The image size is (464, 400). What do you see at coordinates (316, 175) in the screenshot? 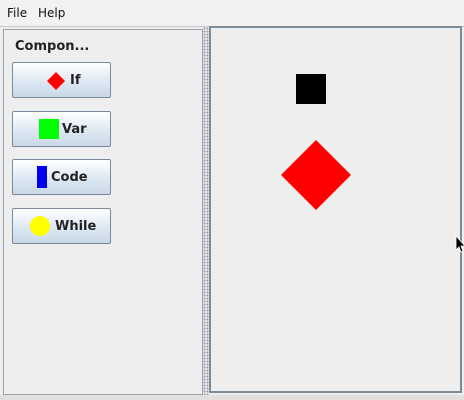
I see `canvas-red-diamond` at bounding box center [316, 175].